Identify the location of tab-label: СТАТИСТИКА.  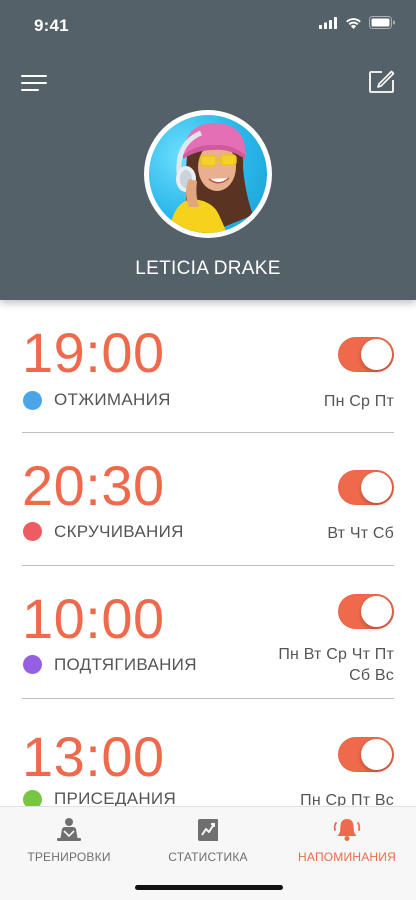
(208, 857).